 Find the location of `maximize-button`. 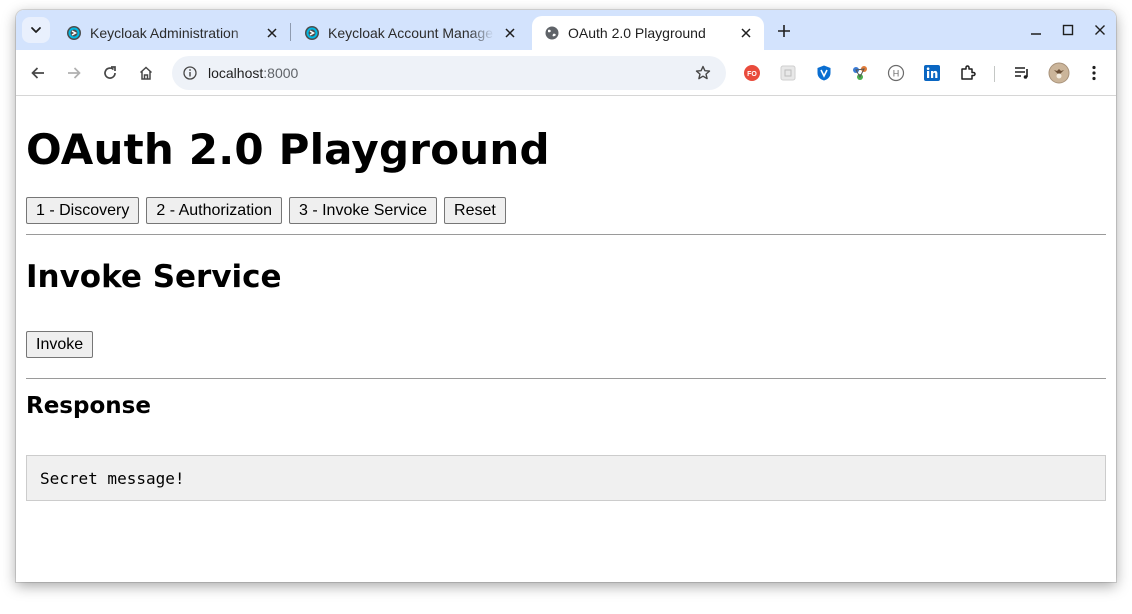

maximize-button is located at coordinates (1068, 30).